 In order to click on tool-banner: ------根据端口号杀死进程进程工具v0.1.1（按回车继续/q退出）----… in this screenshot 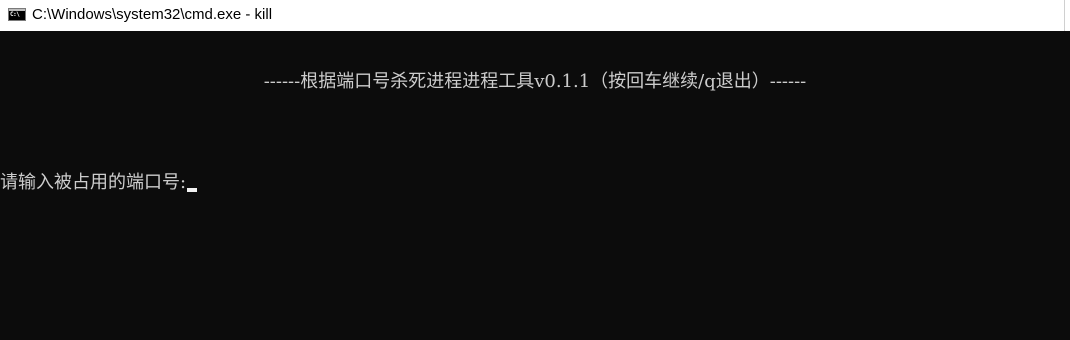, I will do `click(535, 81)`.